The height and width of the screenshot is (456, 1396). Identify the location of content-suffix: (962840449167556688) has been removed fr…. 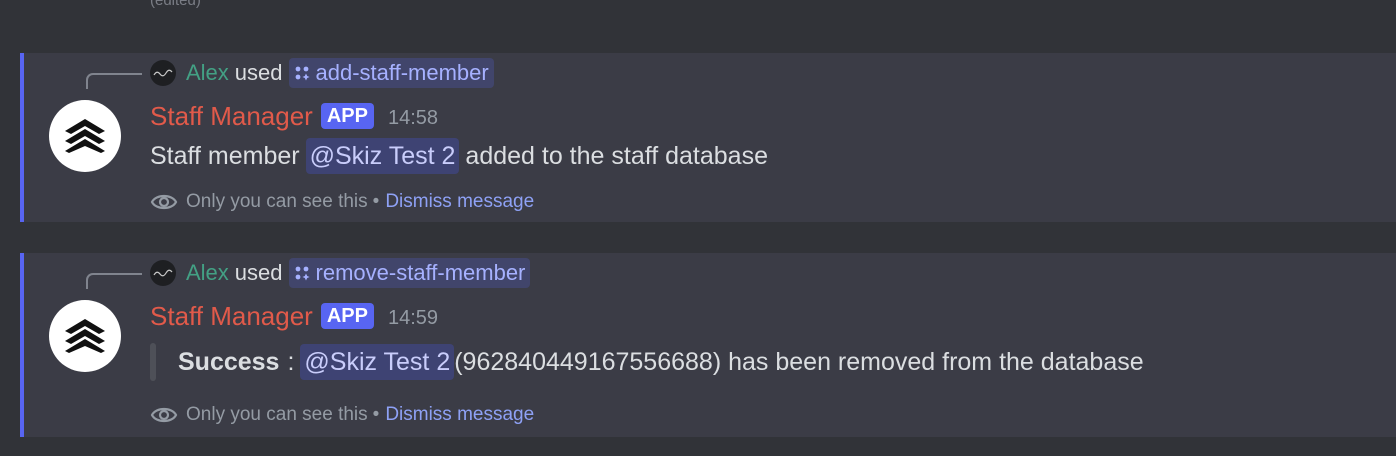
(799, 361).